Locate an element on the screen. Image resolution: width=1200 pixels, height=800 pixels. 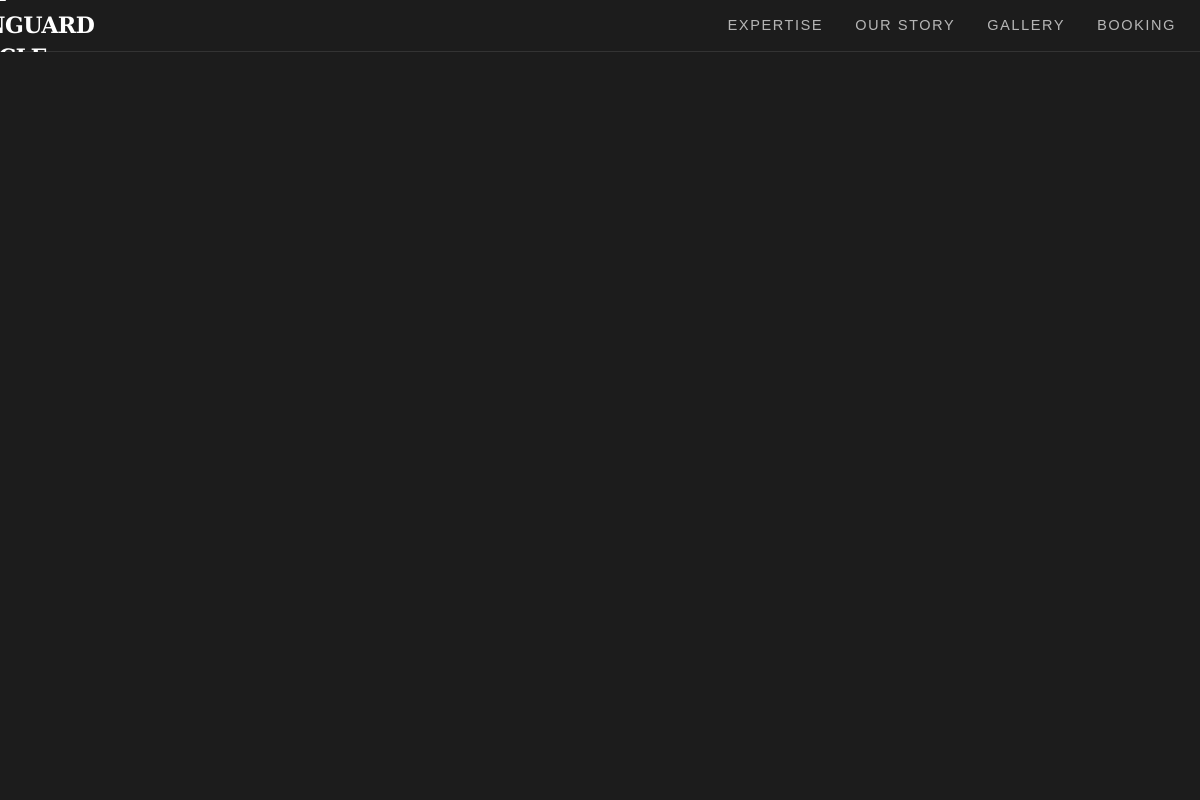
nav-link-our-story: OUR STORY is located at coordinates (905, 26).